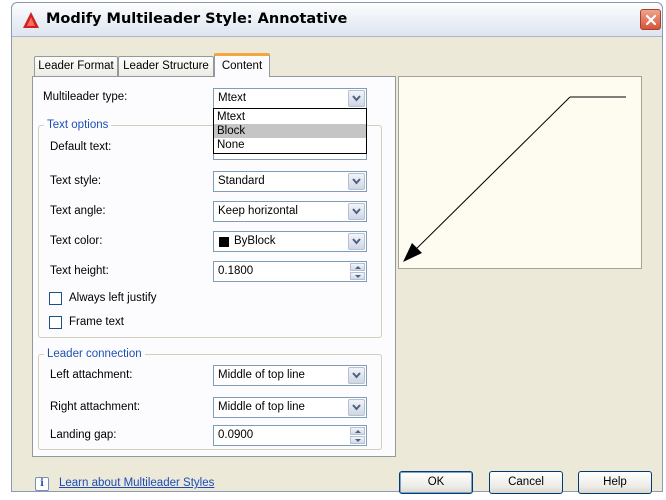 This screenshot has height=500, width=666. Describe the element at coordinates (197, 19) in the screenshot. I see `window-title: Modify Multileader Style: Annotative` at that location.